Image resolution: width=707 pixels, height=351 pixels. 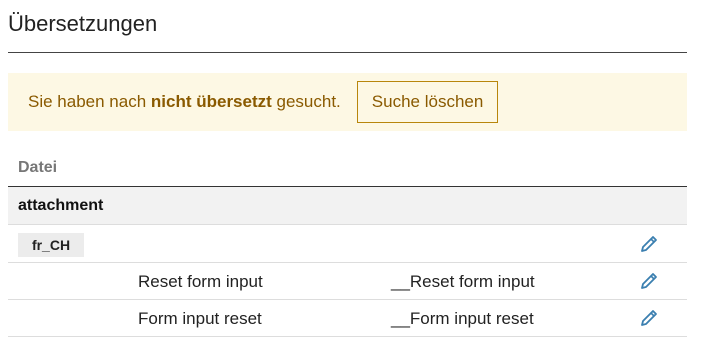 I want to click on source-text: Form input reset, so click(x=200, y=318).